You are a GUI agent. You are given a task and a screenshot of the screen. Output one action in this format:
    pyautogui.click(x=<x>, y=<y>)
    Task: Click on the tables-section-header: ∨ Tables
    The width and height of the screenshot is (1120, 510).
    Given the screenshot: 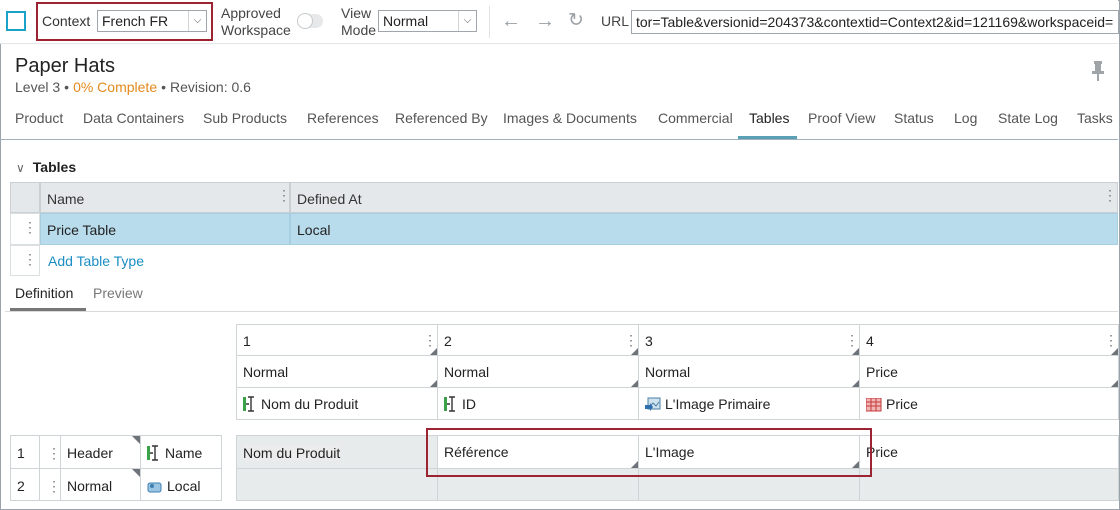 What is the action you would take?
    pyautogui.click(x=46, y=167)
    